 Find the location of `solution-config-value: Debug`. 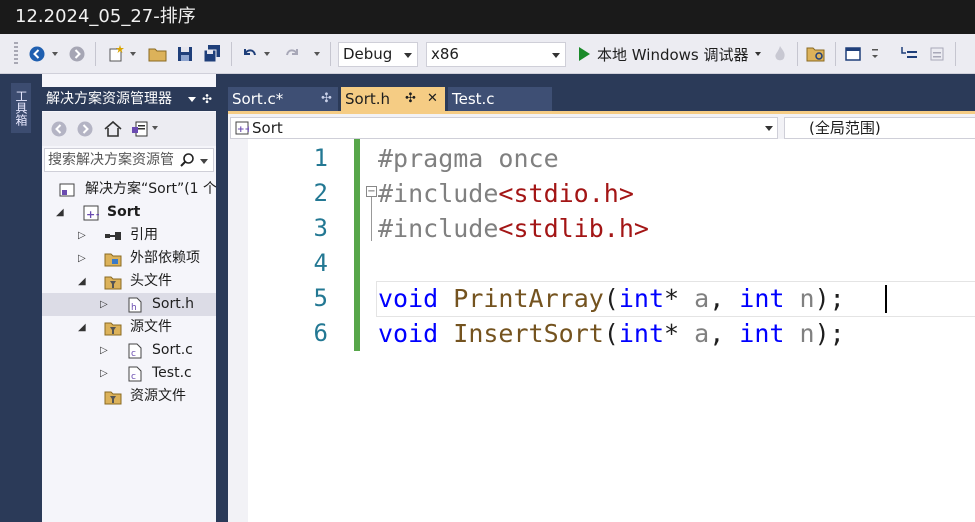

solution-config-value: Debug is located at coordinates (368, 54).